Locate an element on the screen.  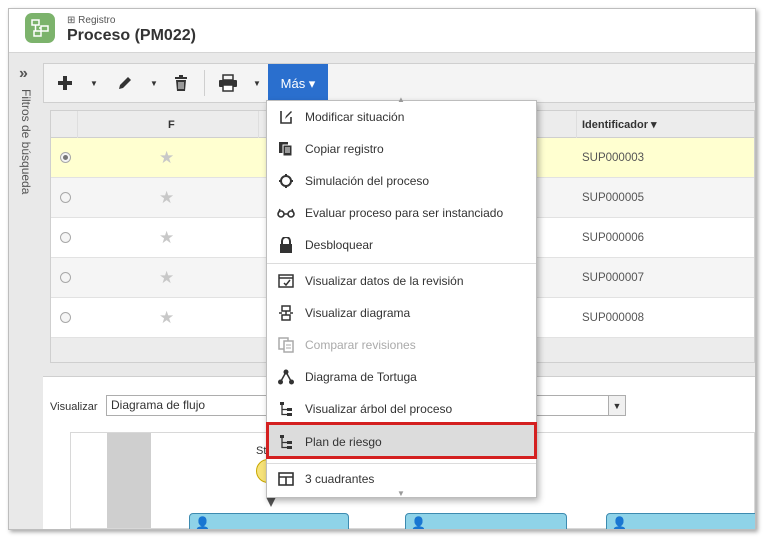
flow-arrow-icon is located at coordinates (271, 502).